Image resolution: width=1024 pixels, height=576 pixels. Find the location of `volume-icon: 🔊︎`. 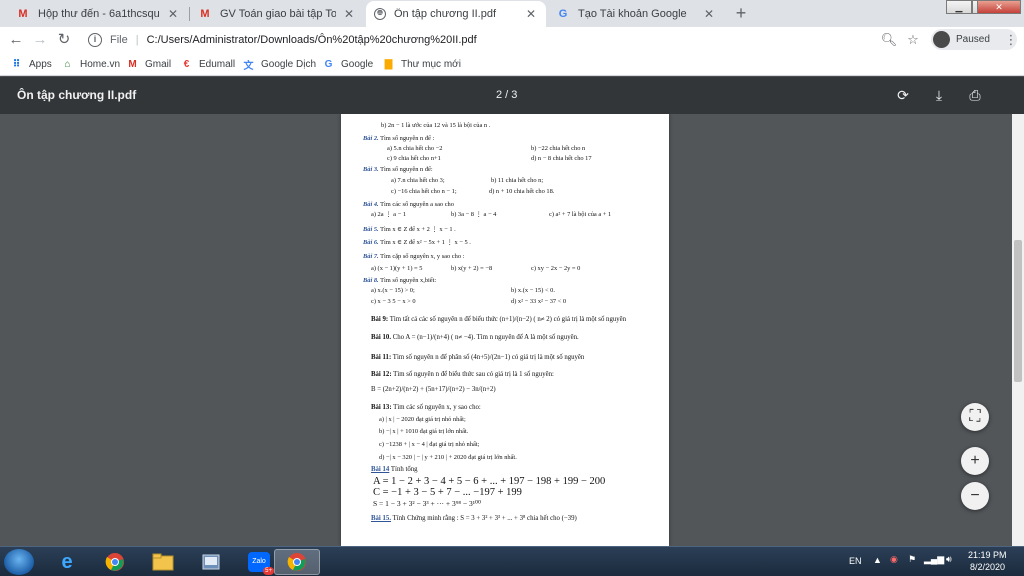

volume-icon: 🔊︎ is located at coordinates (949, 559).